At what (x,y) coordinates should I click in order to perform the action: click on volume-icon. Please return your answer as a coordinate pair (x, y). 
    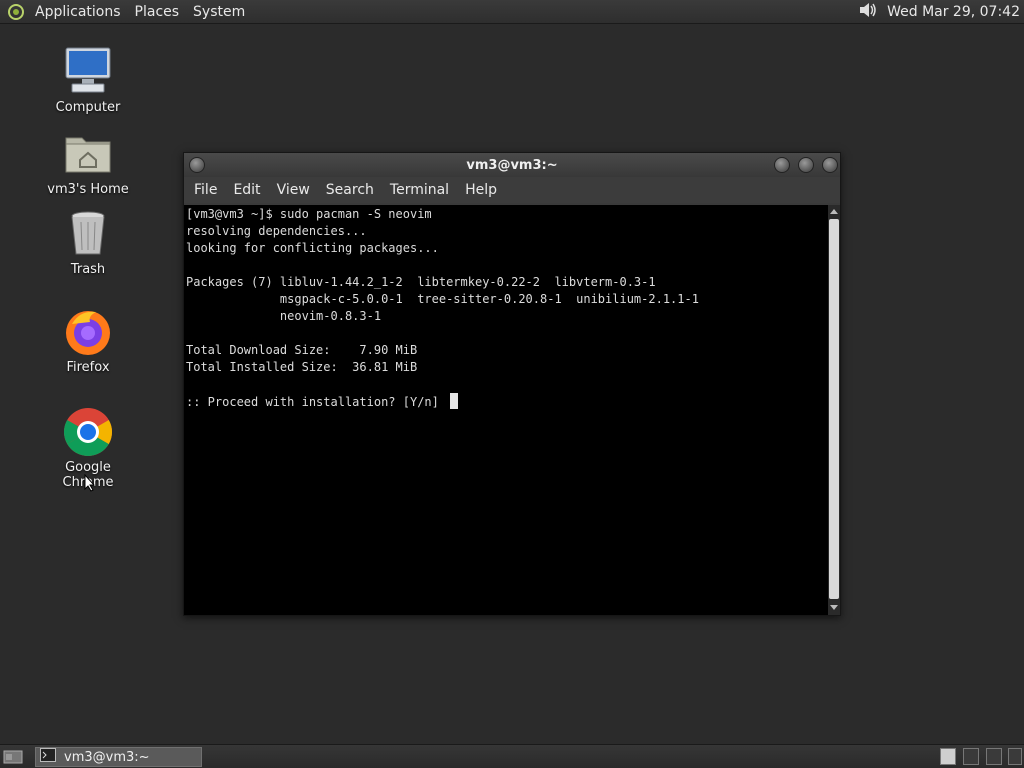
    Looking at the image, I should click on (868, 12).